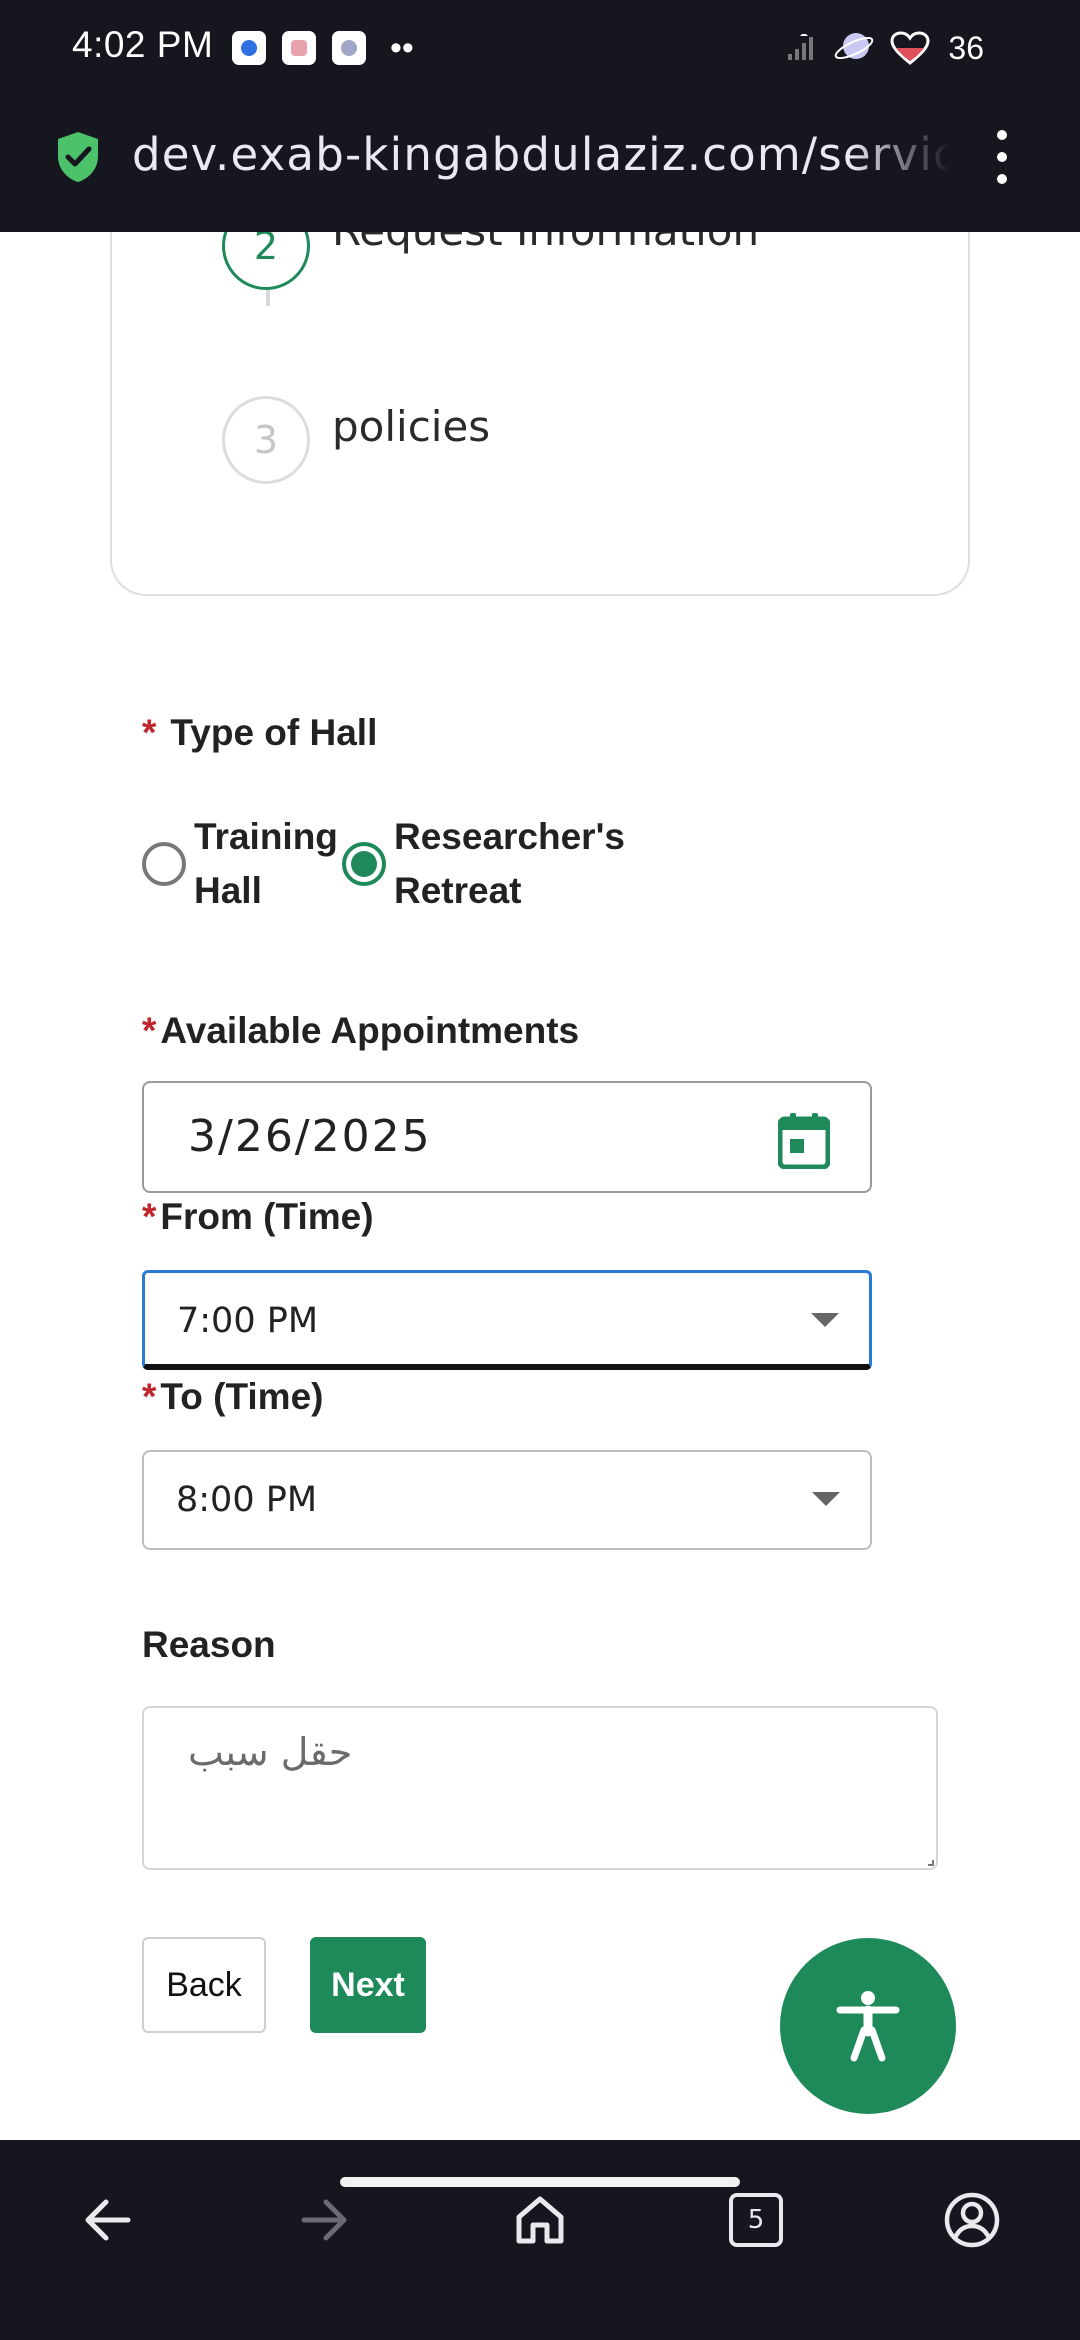 The height and width of the screenshot is (2340, 1080). I want to click on reason-label: Reason, so click(209, 1645).